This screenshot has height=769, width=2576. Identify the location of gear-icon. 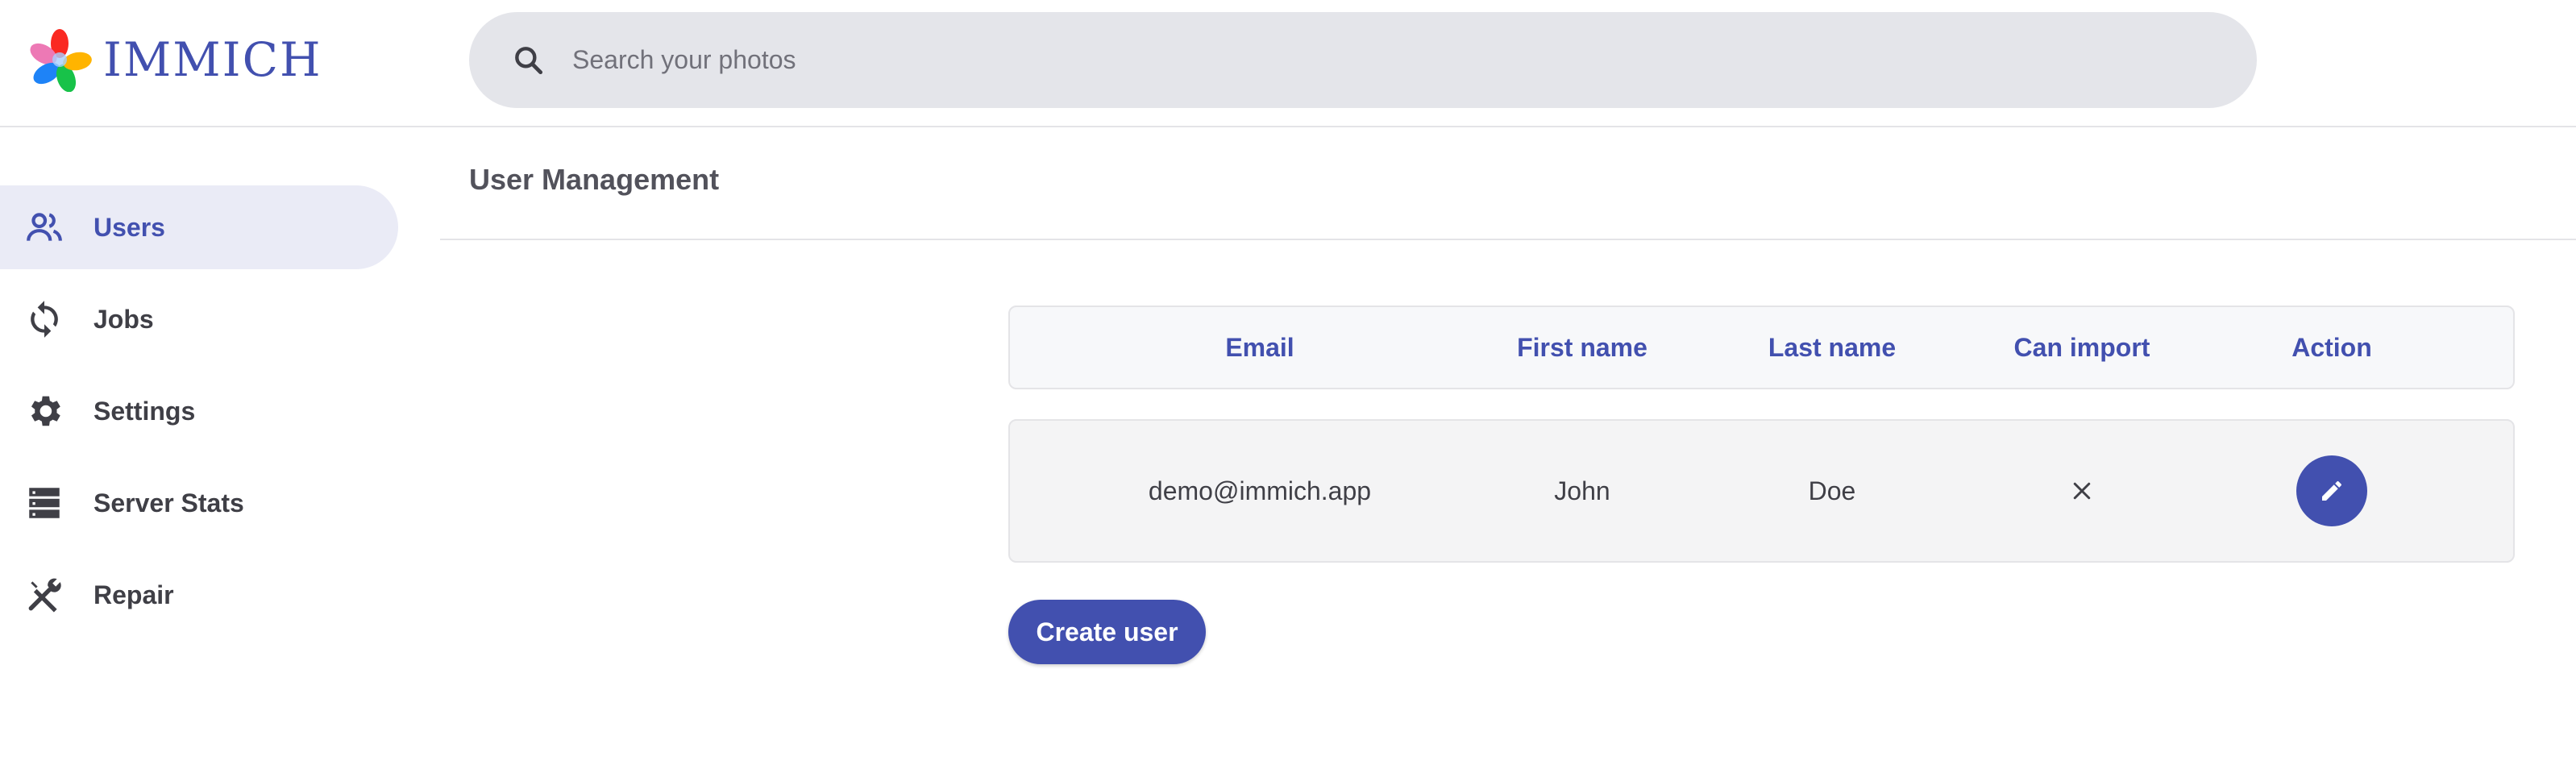
(45, 411).